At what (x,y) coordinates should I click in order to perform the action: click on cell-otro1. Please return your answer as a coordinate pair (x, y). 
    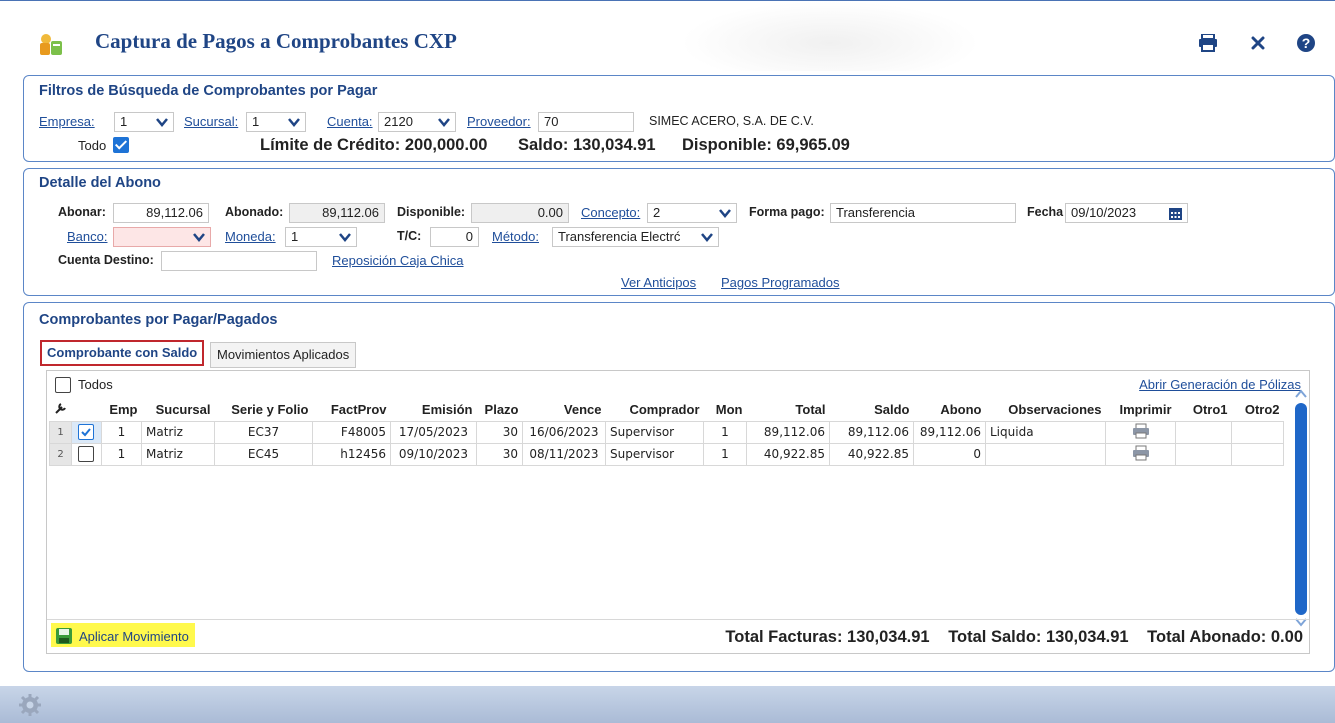
    Looking at the image, I should click on (1203, 454).